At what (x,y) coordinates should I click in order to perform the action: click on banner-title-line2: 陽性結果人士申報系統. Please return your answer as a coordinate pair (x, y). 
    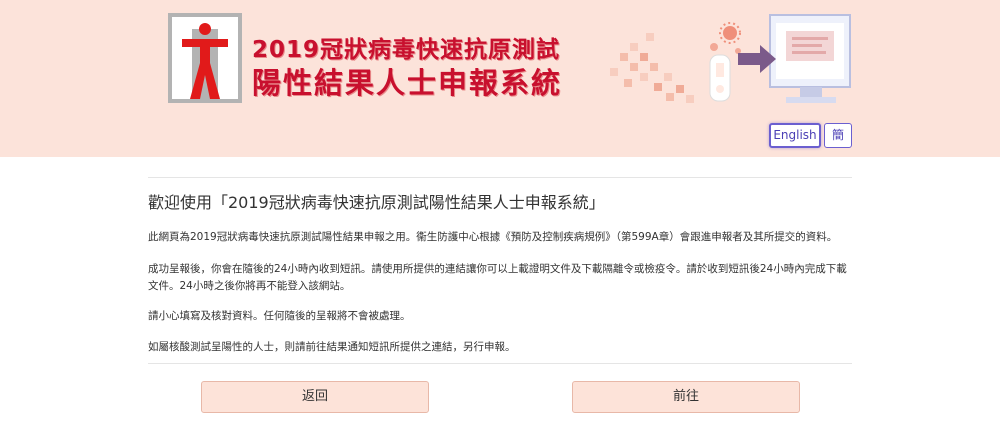
    Looking at the image, I should click on (407, 83).